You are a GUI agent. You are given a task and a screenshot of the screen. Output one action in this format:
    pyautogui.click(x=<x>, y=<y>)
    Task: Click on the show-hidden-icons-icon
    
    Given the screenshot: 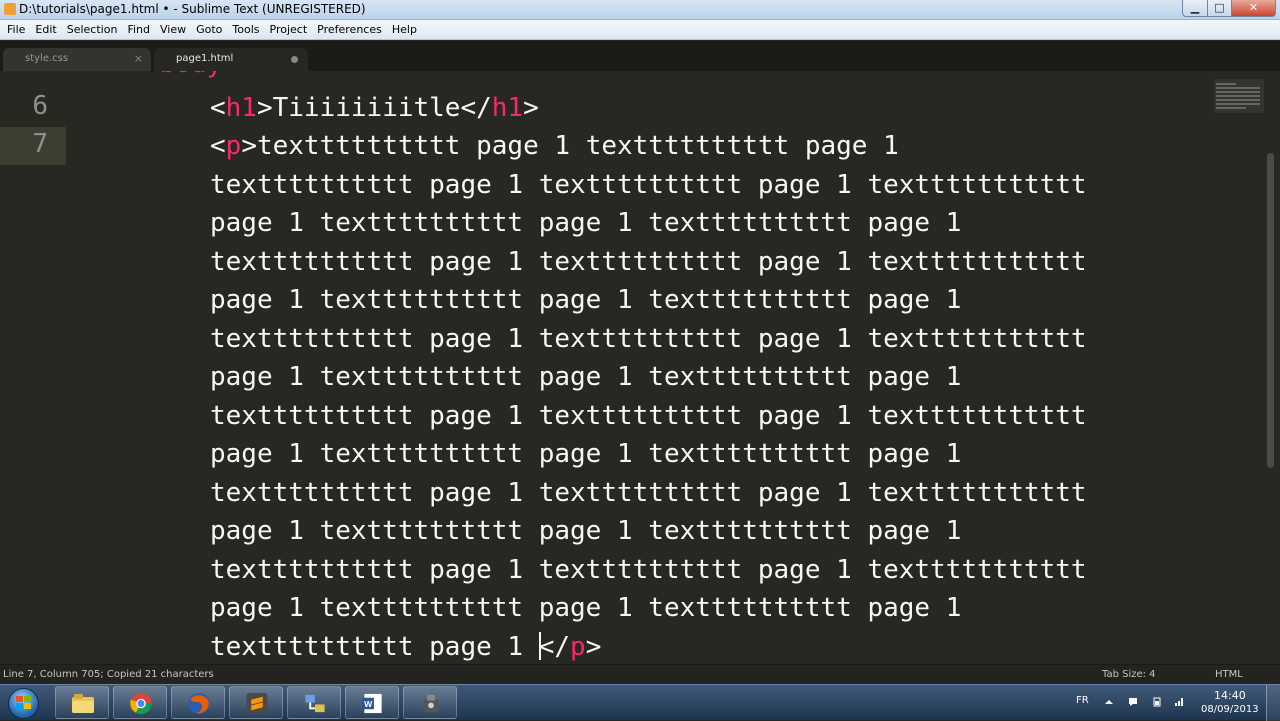 What is the action you would take?
    pyautogui.click(x=1109, y=702)
    